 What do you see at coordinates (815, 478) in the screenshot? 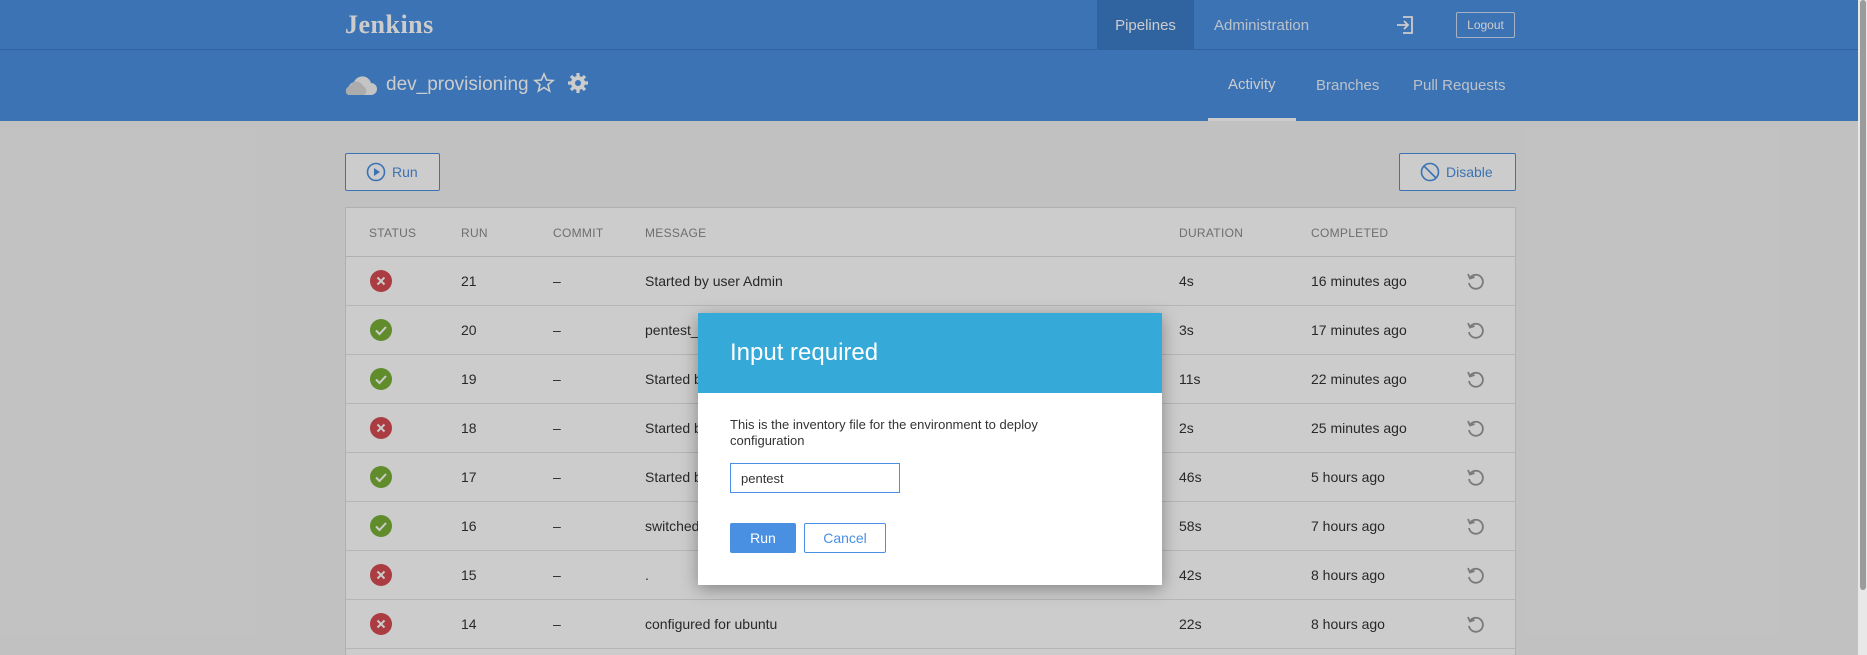
I see `inventory-input: pentest` at bounding box center [815, 478].